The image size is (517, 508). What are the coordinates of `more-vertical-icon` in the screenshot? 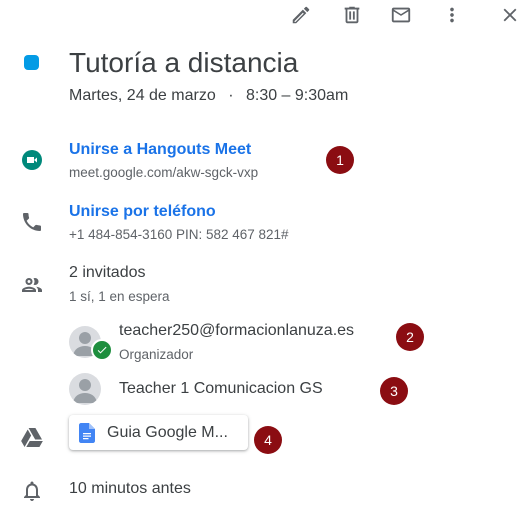 It's located at (452, 15).